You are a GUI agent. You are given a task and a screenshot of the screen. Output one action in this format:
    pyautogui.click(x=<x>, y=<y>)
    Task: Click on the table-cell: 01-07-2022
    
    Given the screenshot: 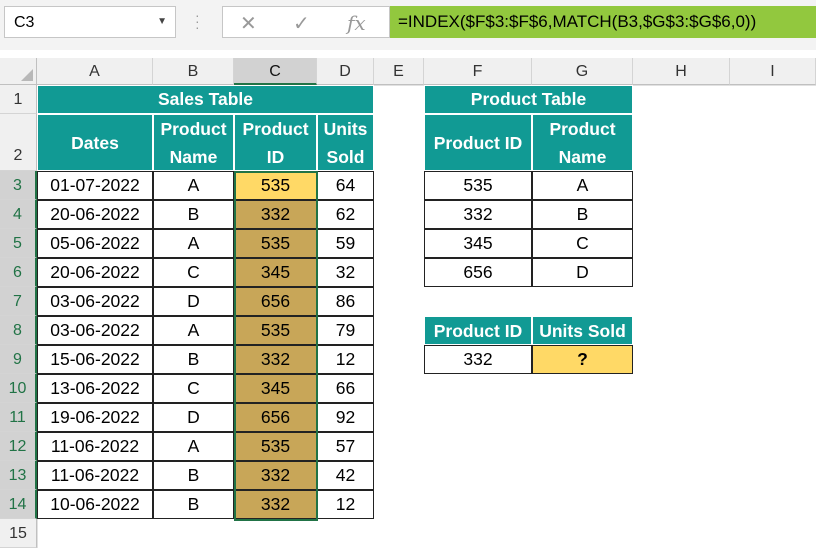 What is the action you would take?
    pyautogui.click(x=95, y=185)
    